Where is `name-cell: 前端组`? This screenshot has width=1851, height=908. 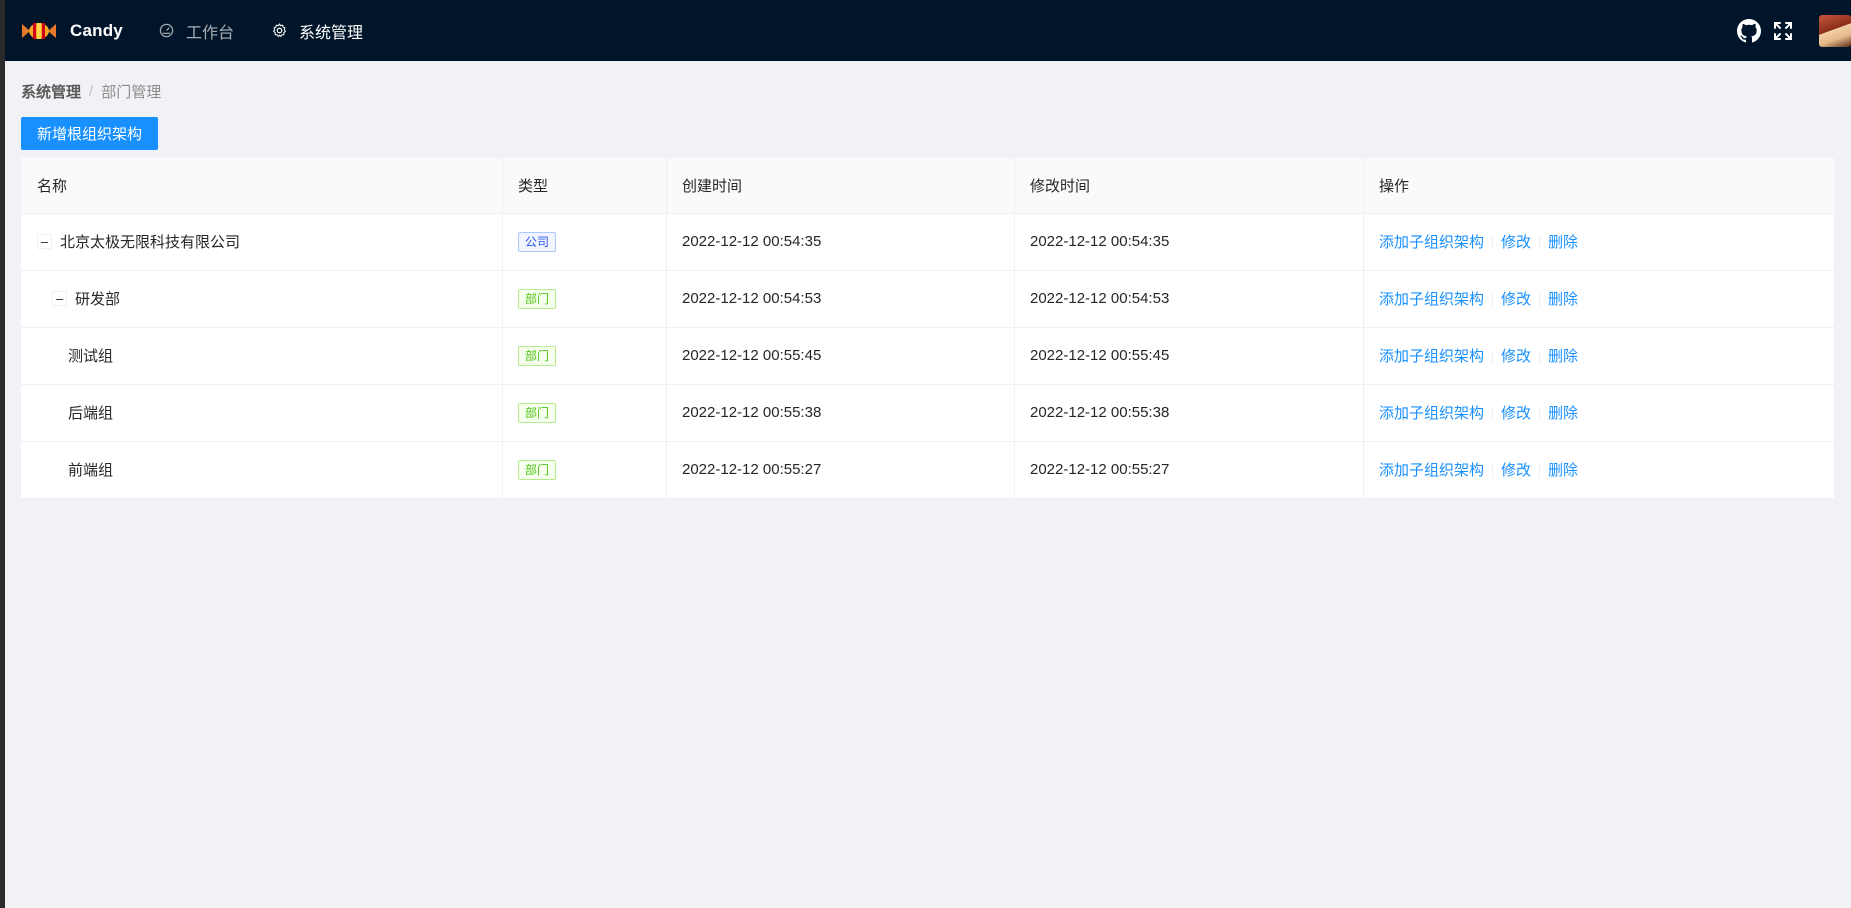
name-cell: 前端组 is located at coordinates (261, 470).